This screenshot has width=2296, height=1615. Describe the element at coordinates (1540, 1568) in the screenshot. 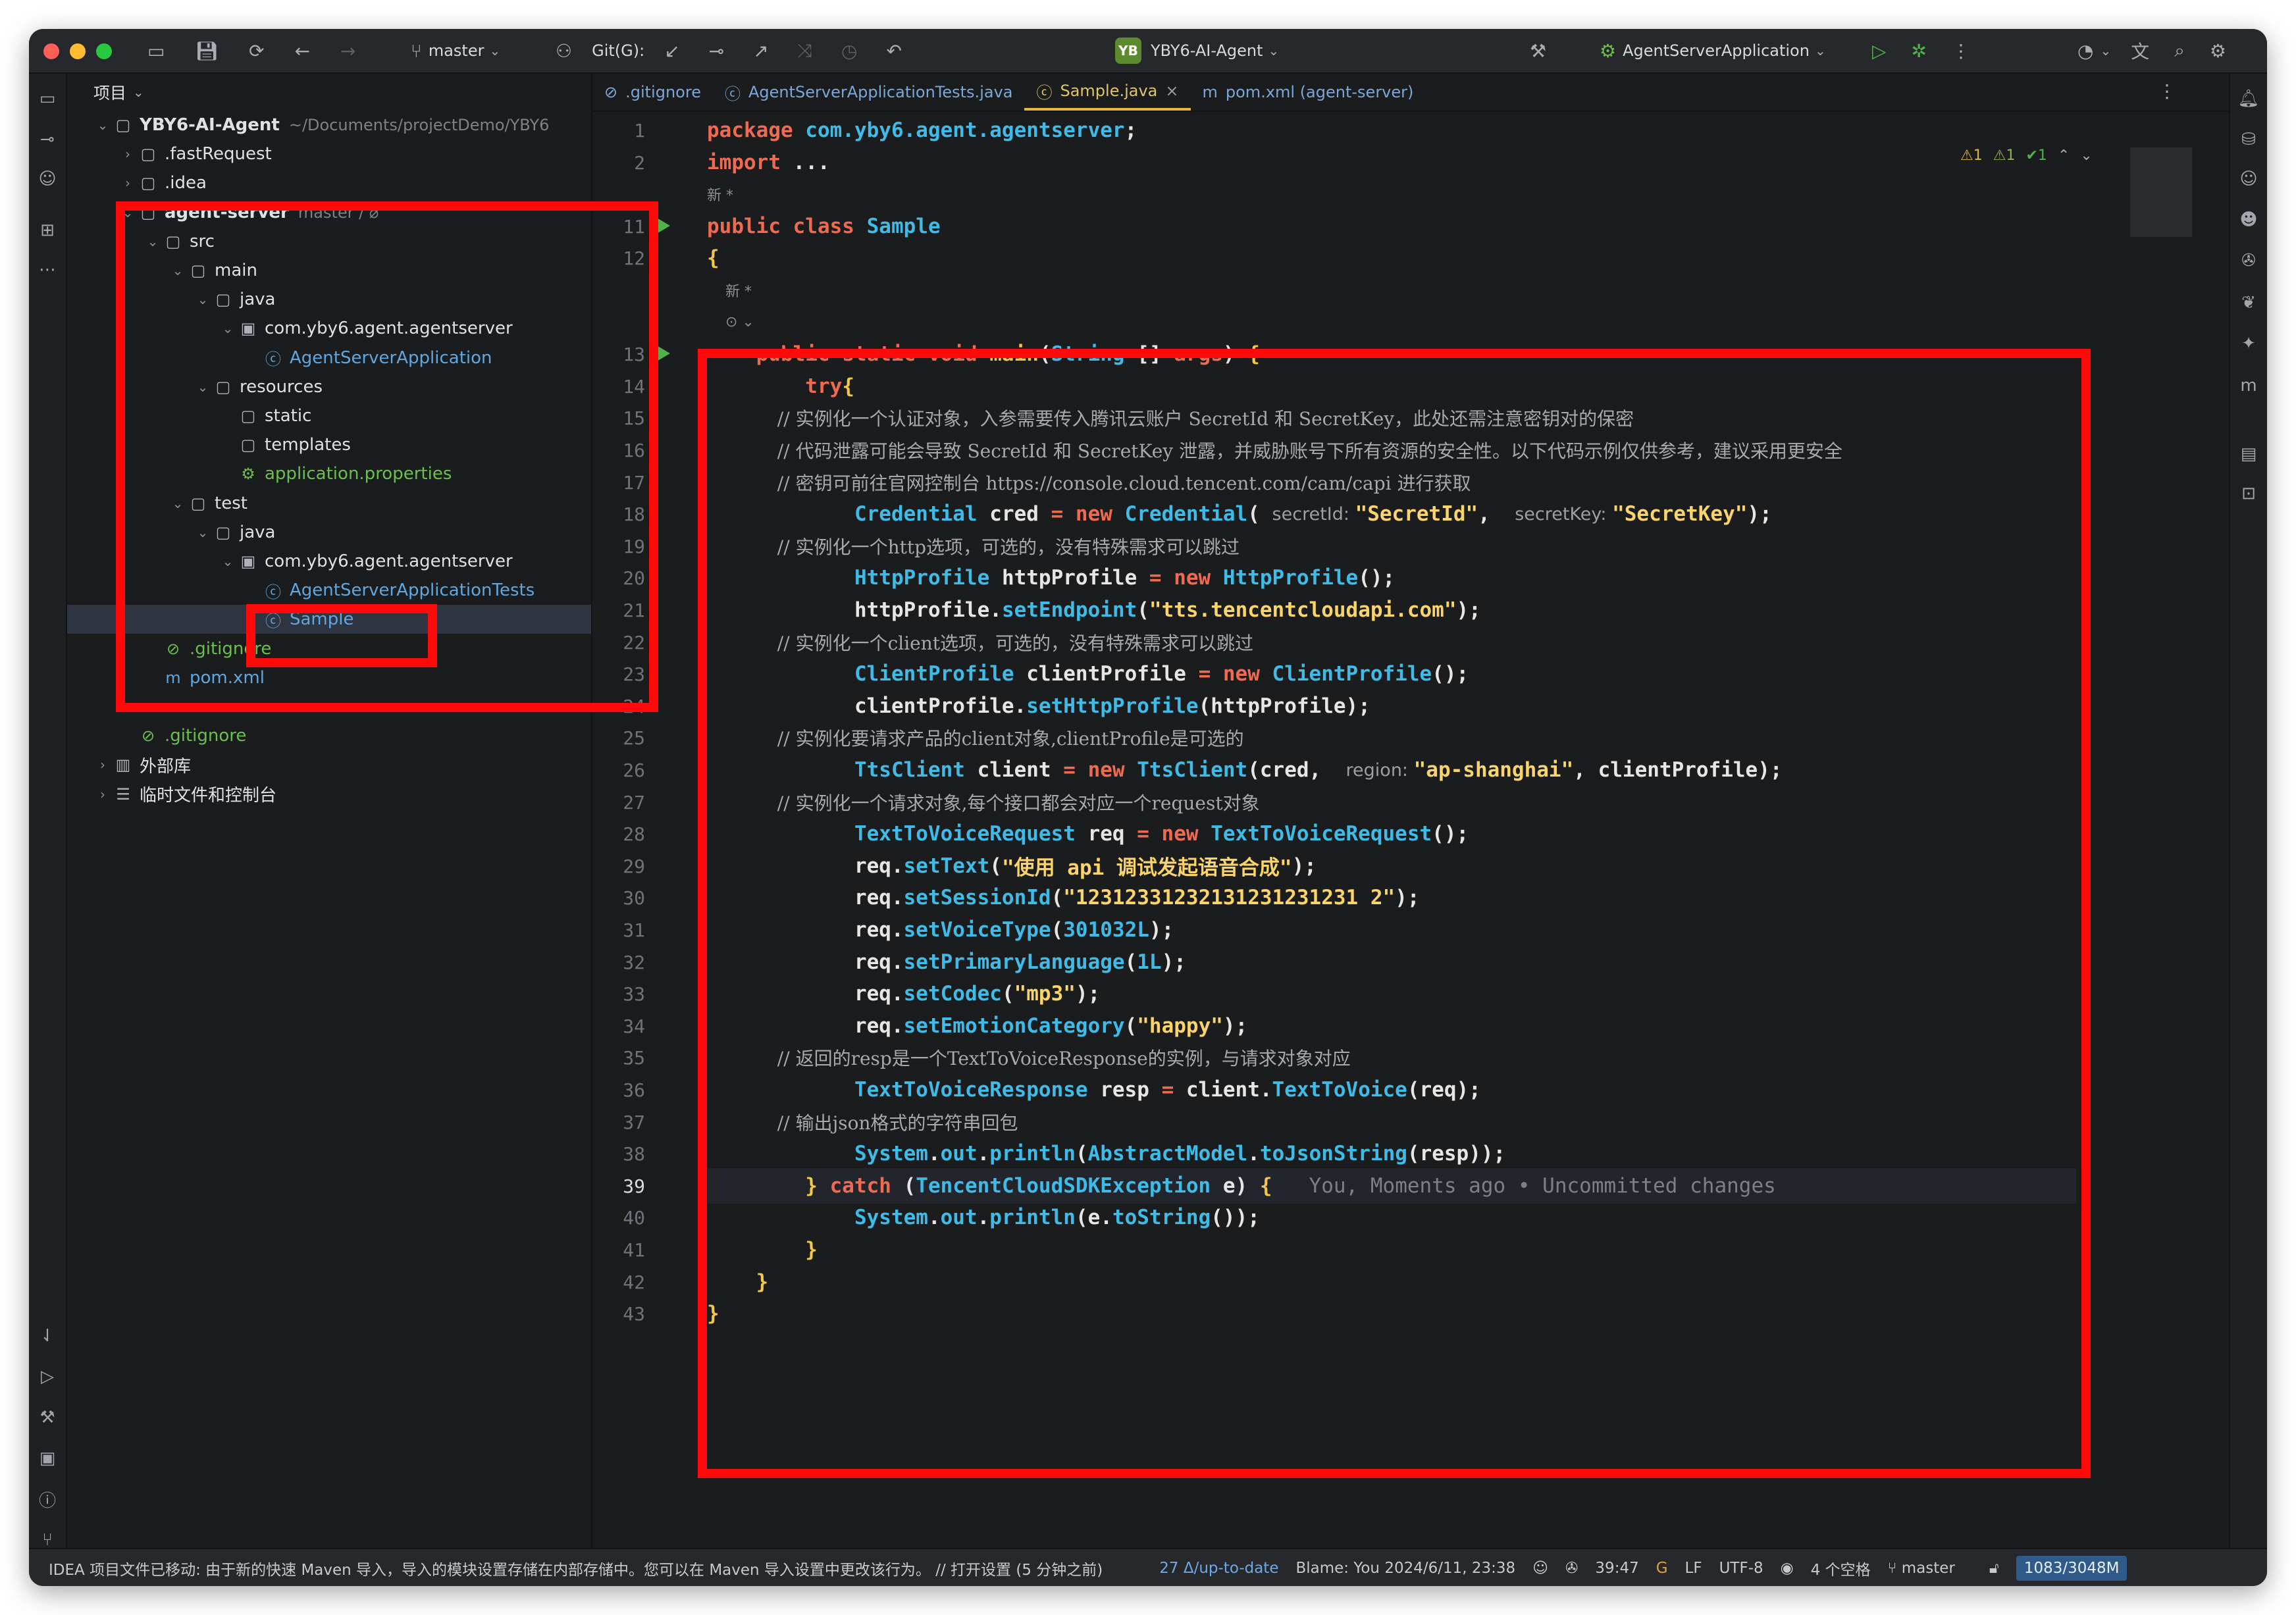

I see `ai-status-icon: ☺` at that location.